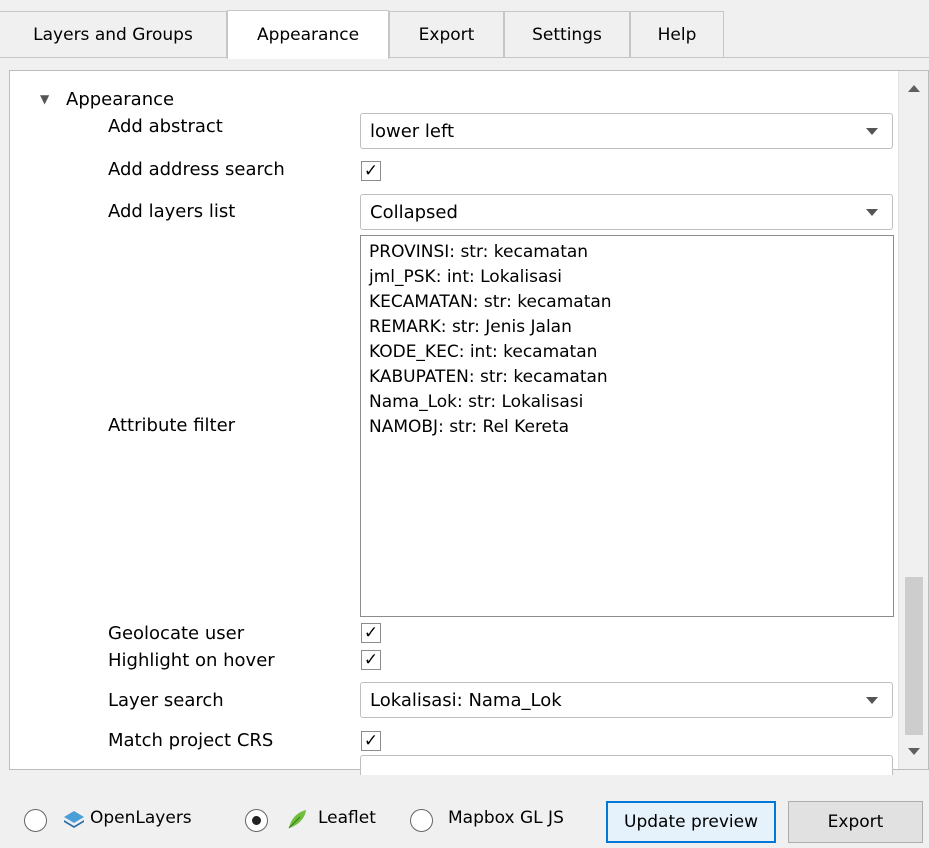  What do you see at coordinates (256, 820) in the screenshot?
I see `leaflet-radio` at bounding box center [256, 820].